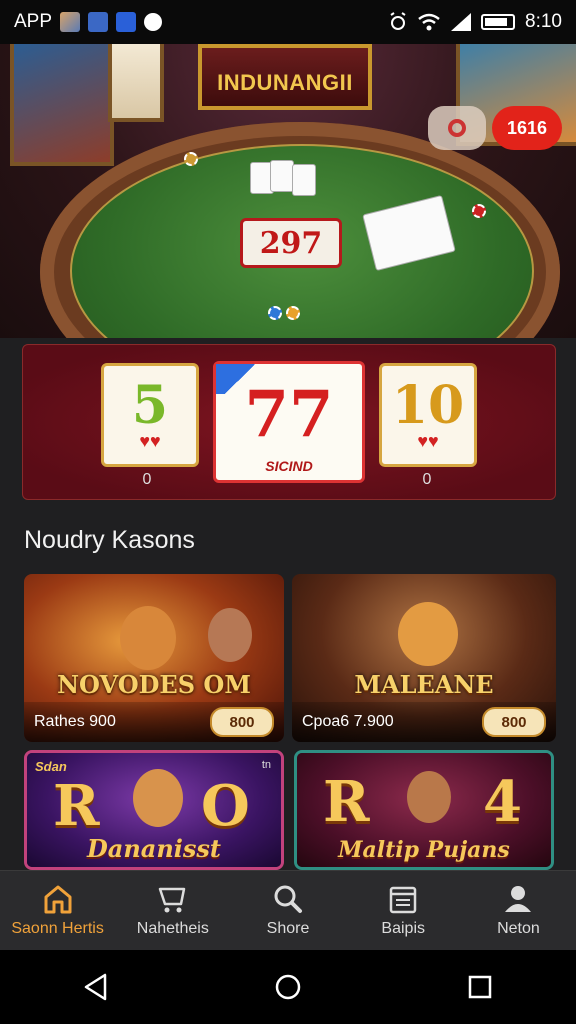 This screenshot has height=1024, width=576. I want to click on game-card: NOVODES OM Rathes 900 800, so click(154, 658).